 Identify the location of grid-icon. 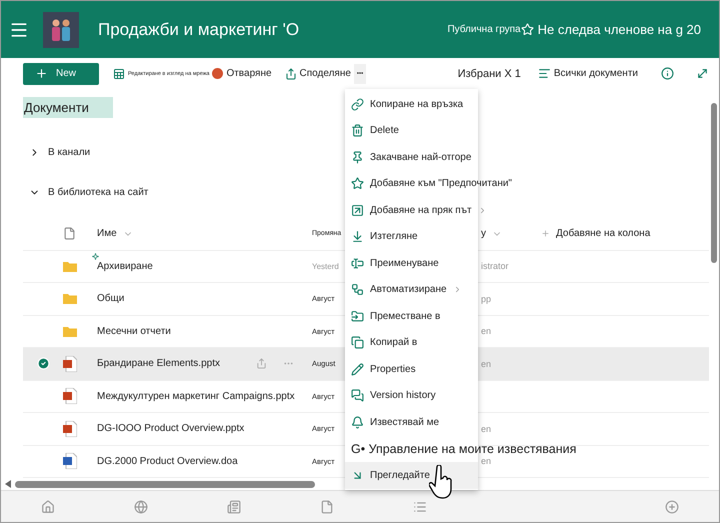
(119, 74).